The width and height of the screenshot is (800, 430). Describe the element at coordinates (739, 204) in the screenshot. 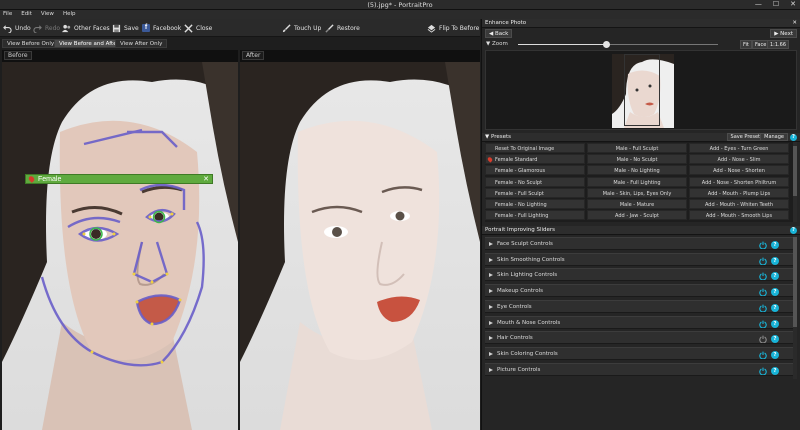

I see `preset-item: Add - Mouth - Whiten Teeth` at that location.